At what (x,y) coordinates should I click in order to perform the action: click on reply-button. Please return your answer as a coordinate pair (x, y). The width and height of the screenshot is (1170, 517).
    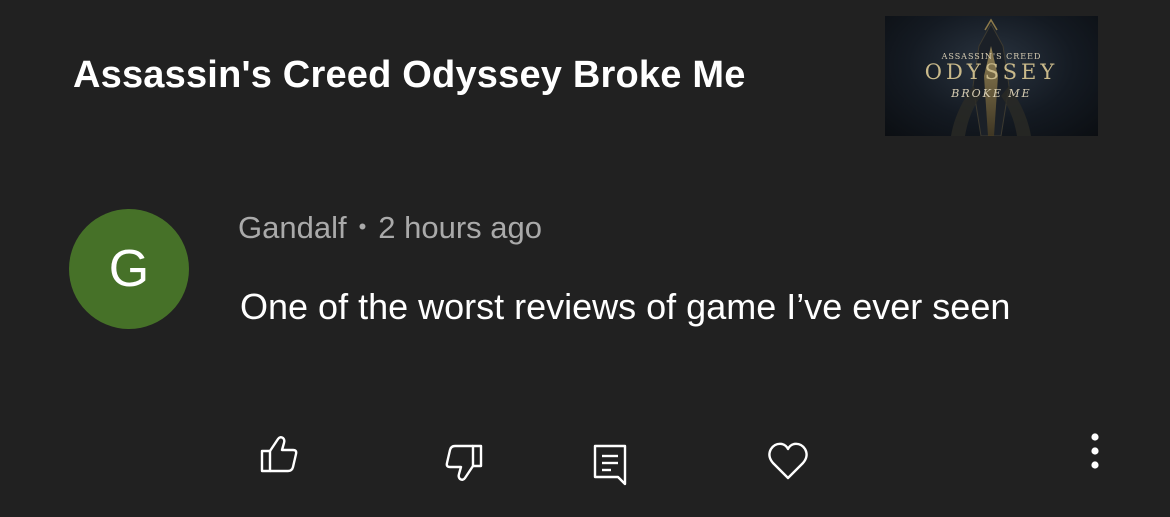
    Looking at the image, I should click on (610, 464).